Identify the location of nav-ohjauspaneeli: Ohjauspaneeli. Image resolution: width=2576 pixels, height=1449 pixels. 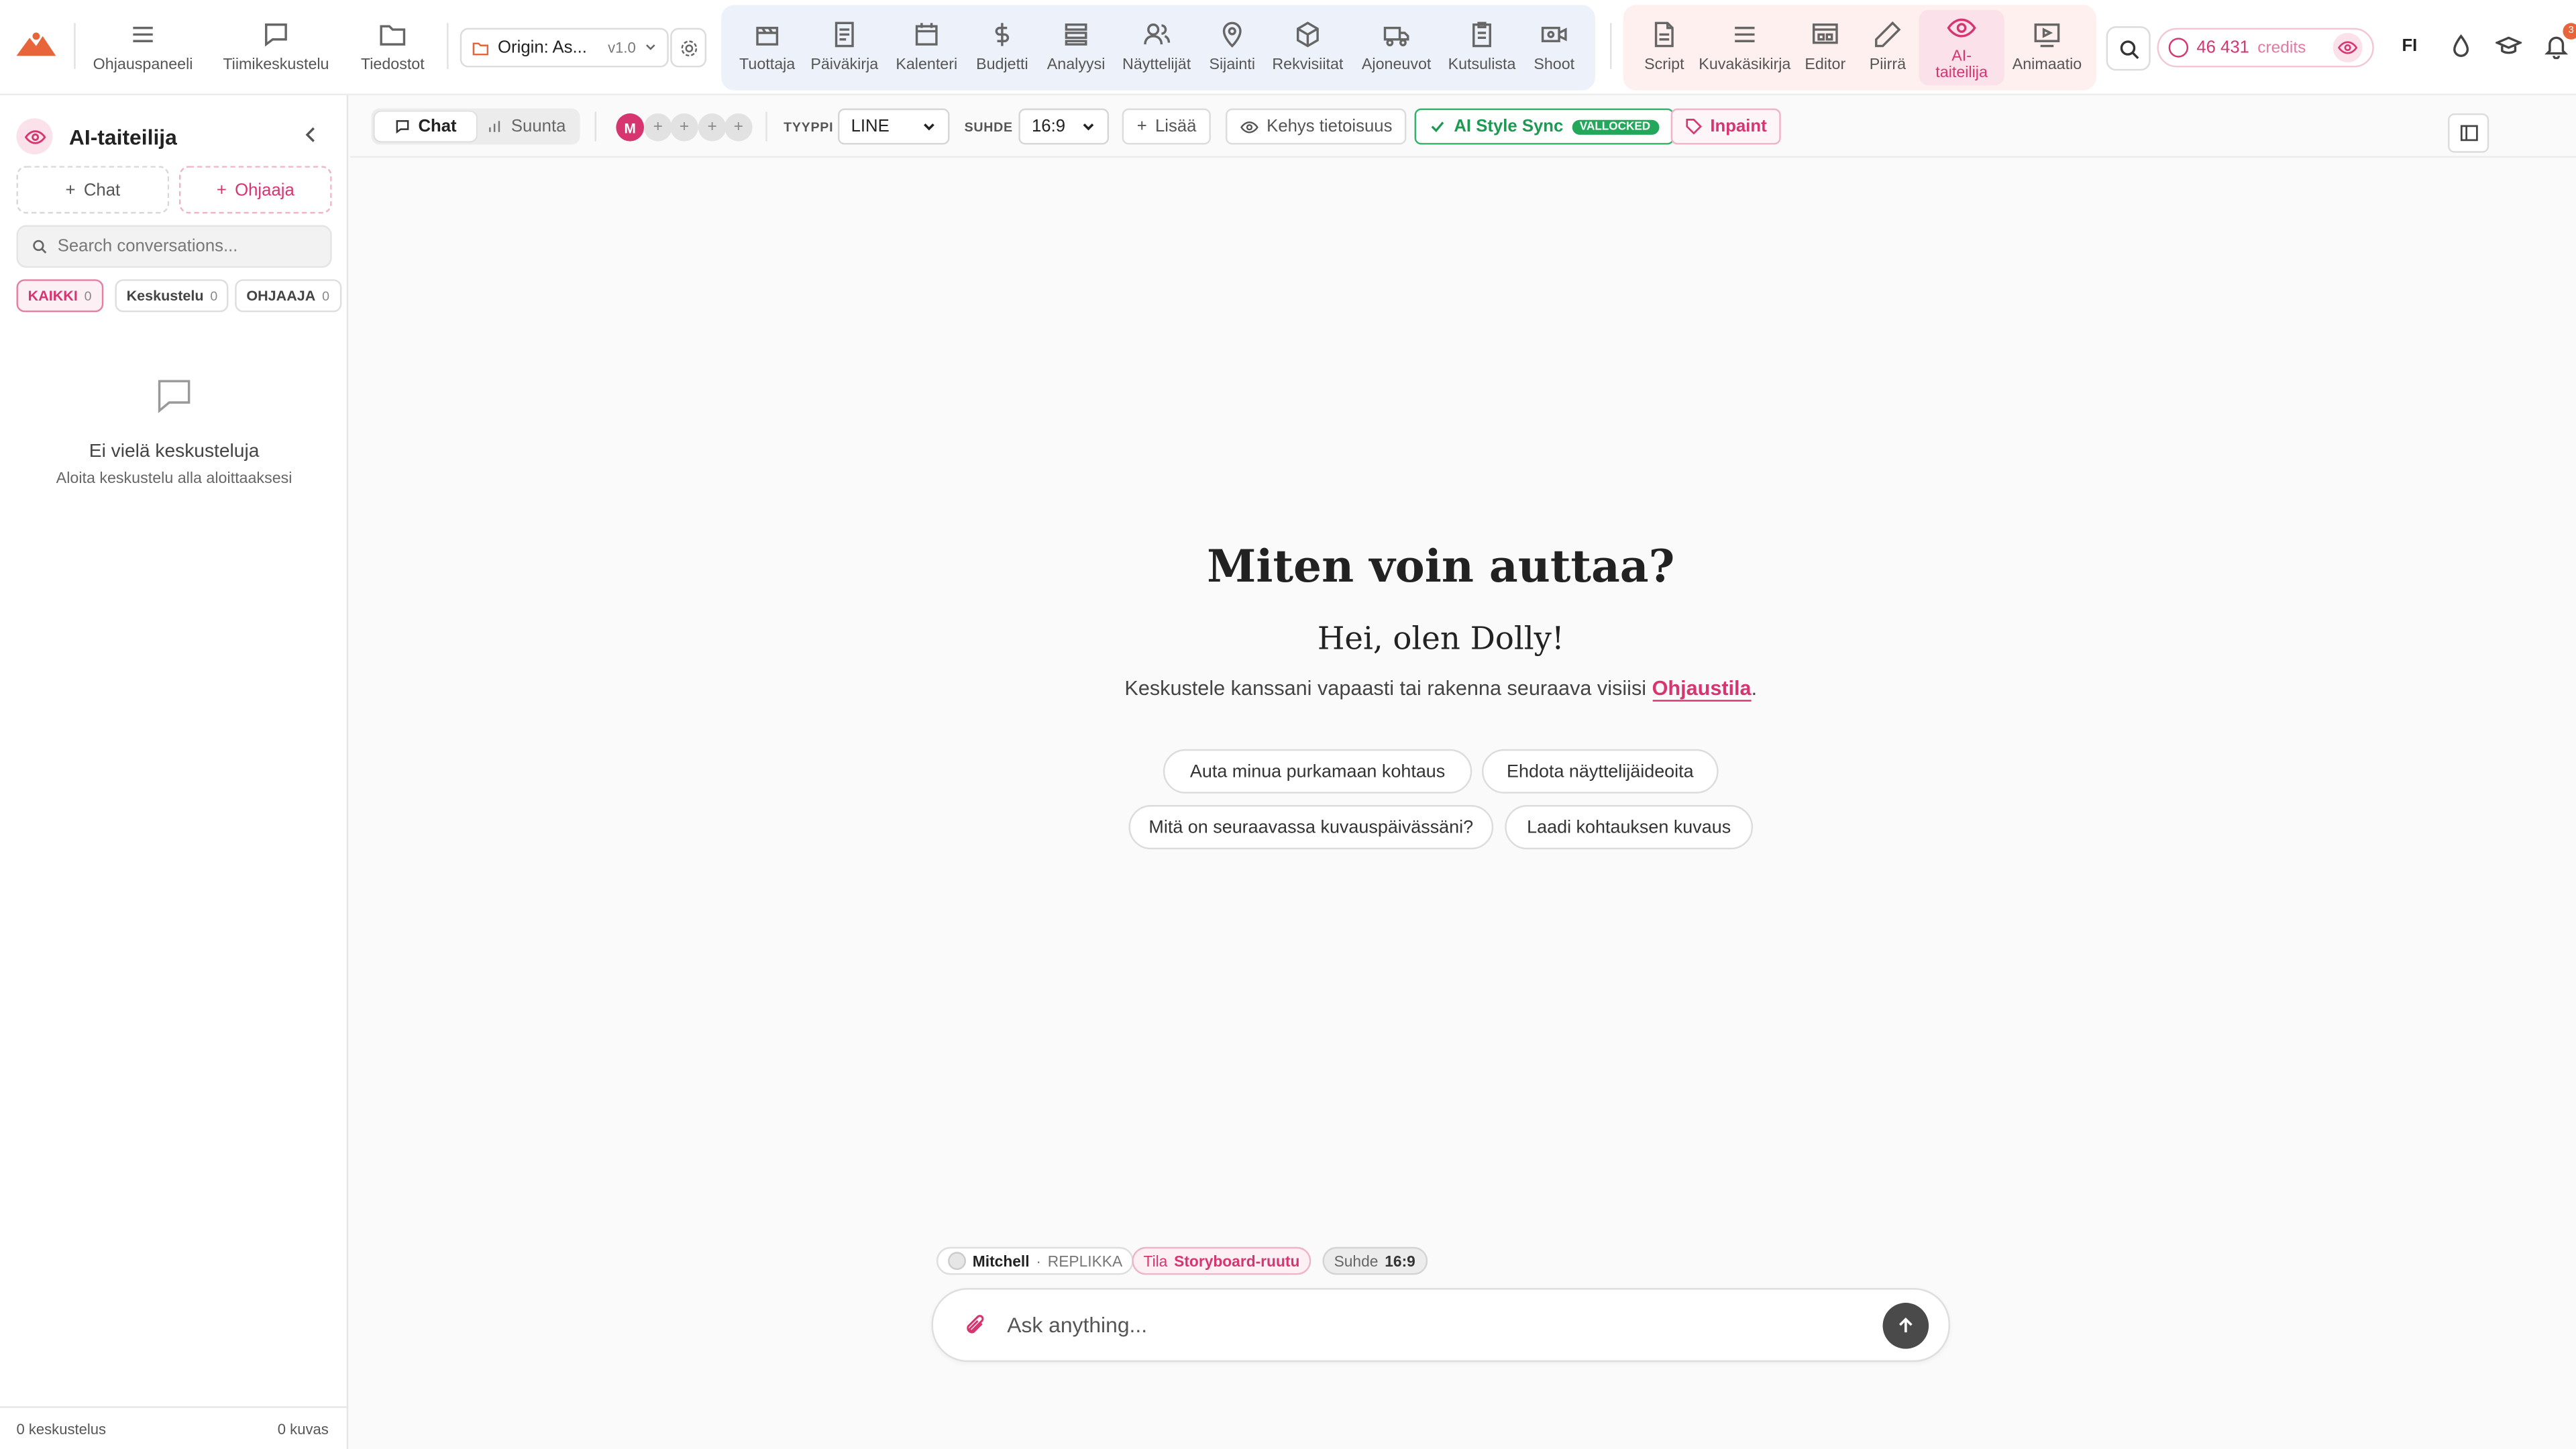
(143, 46).